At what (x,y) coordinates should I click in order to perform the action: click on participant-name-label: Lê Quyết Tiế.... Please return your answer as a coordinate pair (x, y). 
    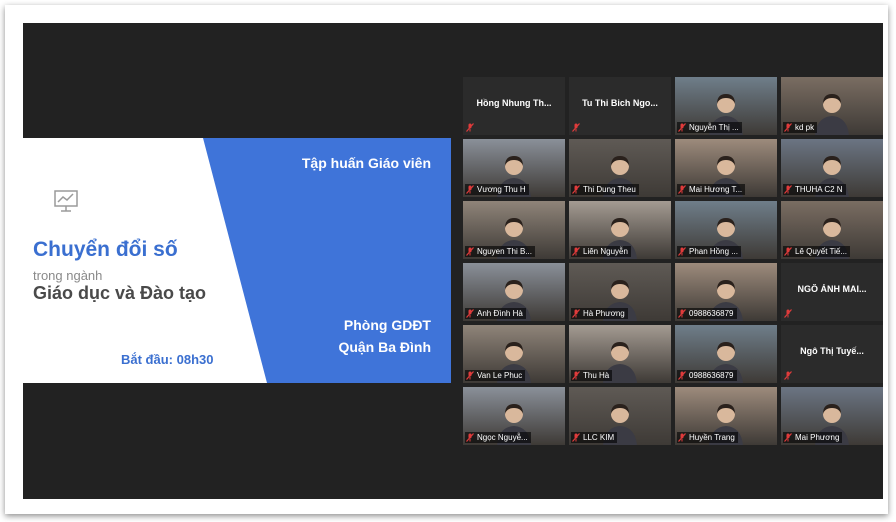
    Looking at the image, I should click on (817, 251).